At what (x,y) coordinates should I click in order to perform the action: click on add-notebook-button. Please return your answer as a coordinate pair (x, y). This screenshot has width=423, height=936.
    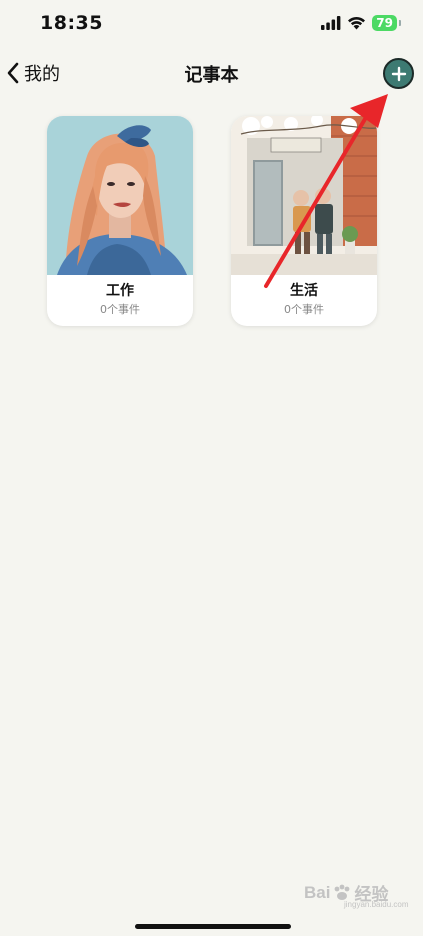
    Looking at the image, I should click on (398, 73).